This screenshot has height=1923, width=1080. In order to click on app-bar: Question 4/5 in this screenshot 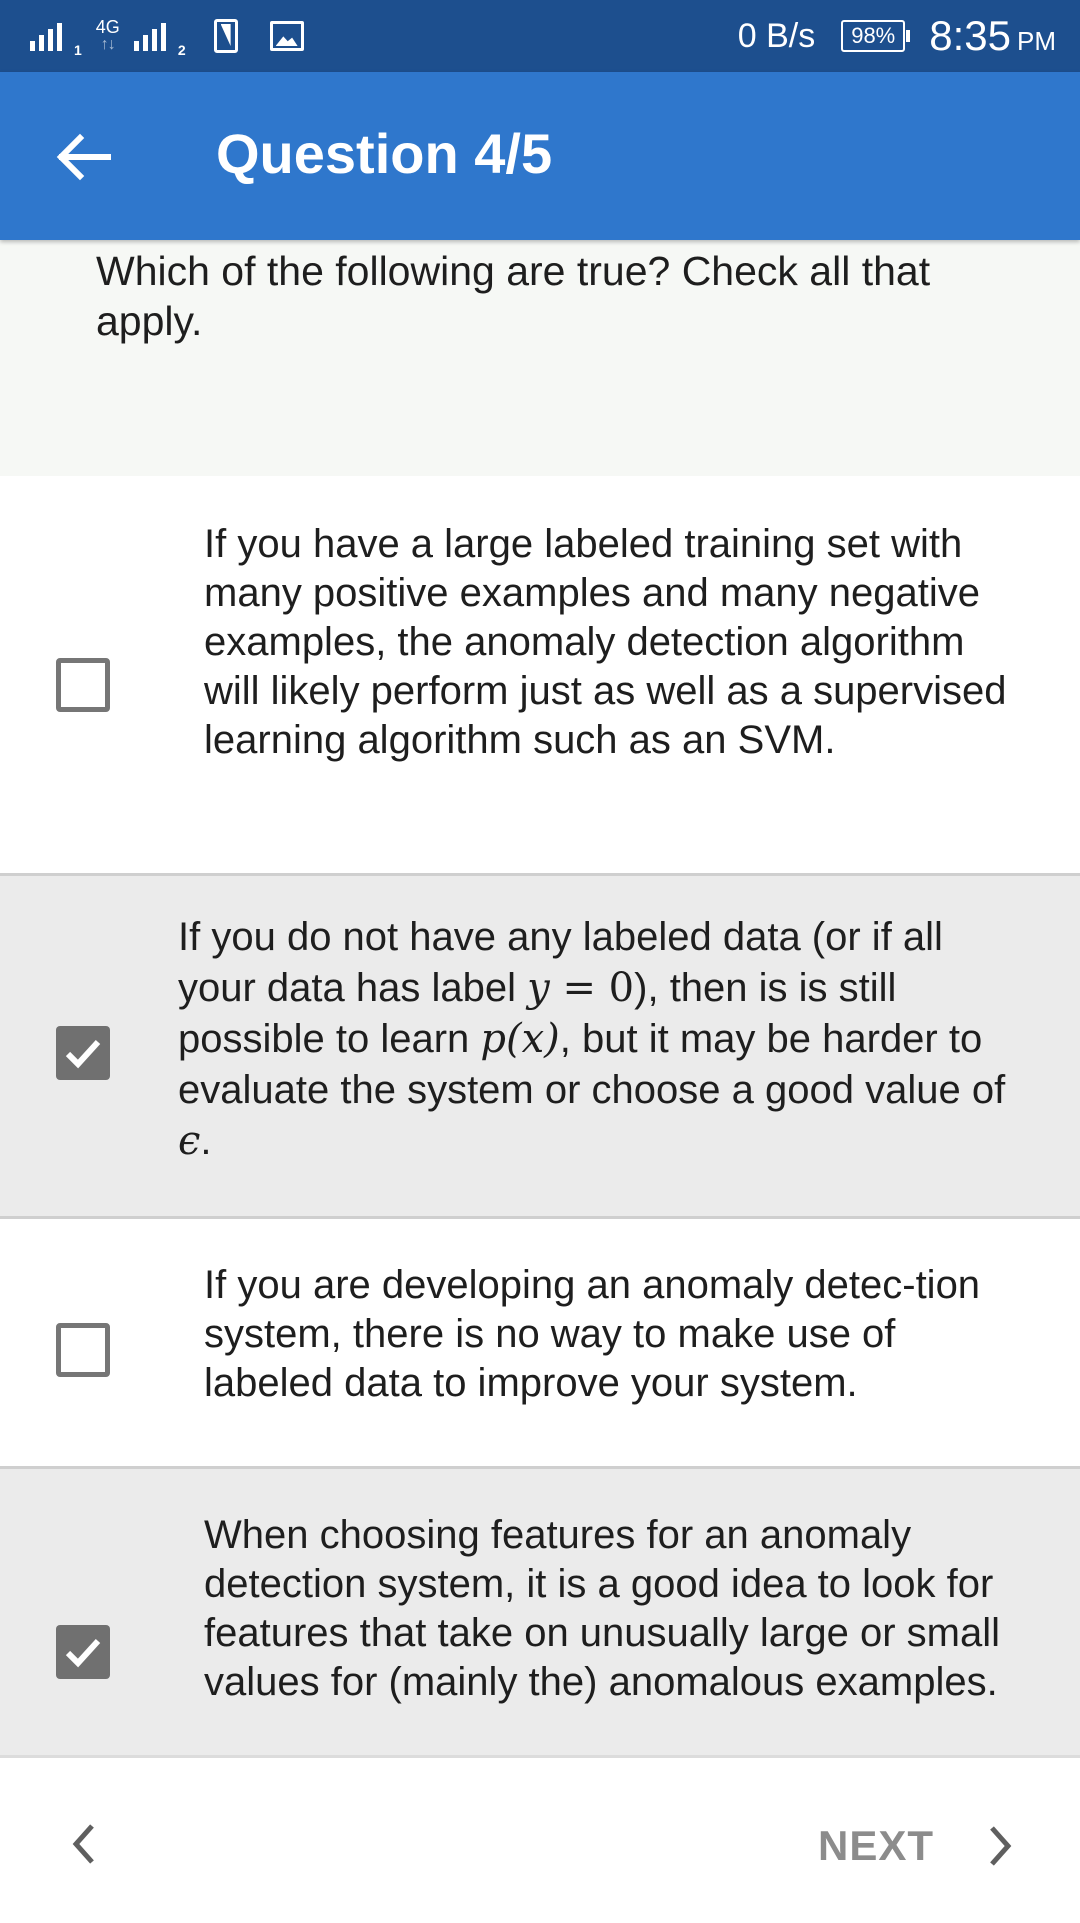, I will do `click(540, 156)`.